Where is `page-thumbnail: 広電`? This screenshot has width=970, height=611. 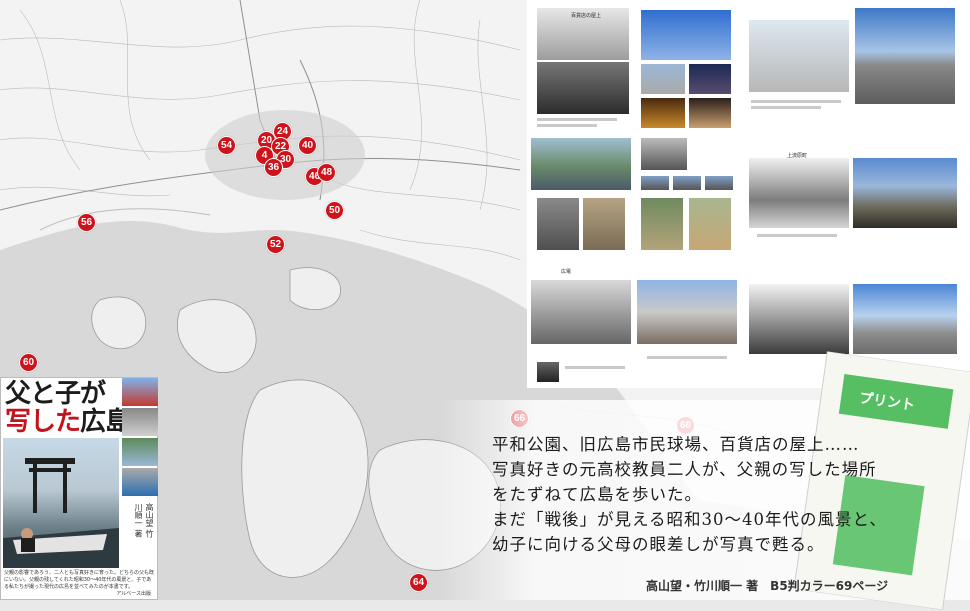 page-thumbnail: 広電 is located at coordinates (581, 326).